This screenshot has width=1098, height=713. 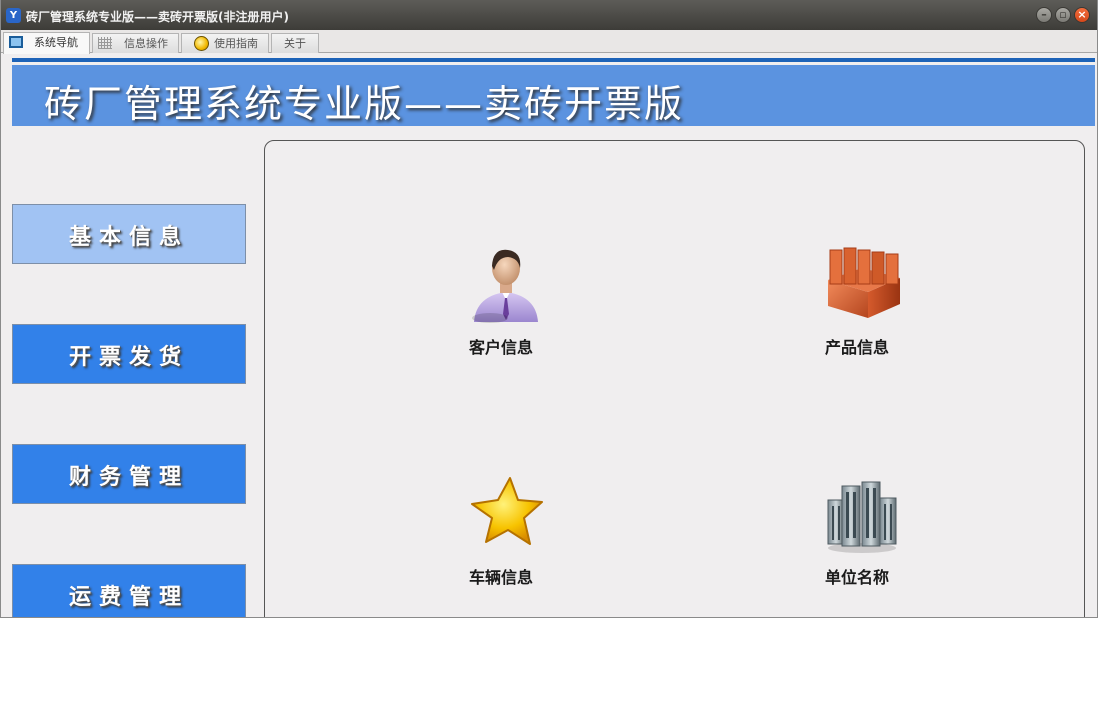 What do you see at coordinates (16, 42) in the screenshot?
I see `monitor-icon` at bounding box center [16, 42].